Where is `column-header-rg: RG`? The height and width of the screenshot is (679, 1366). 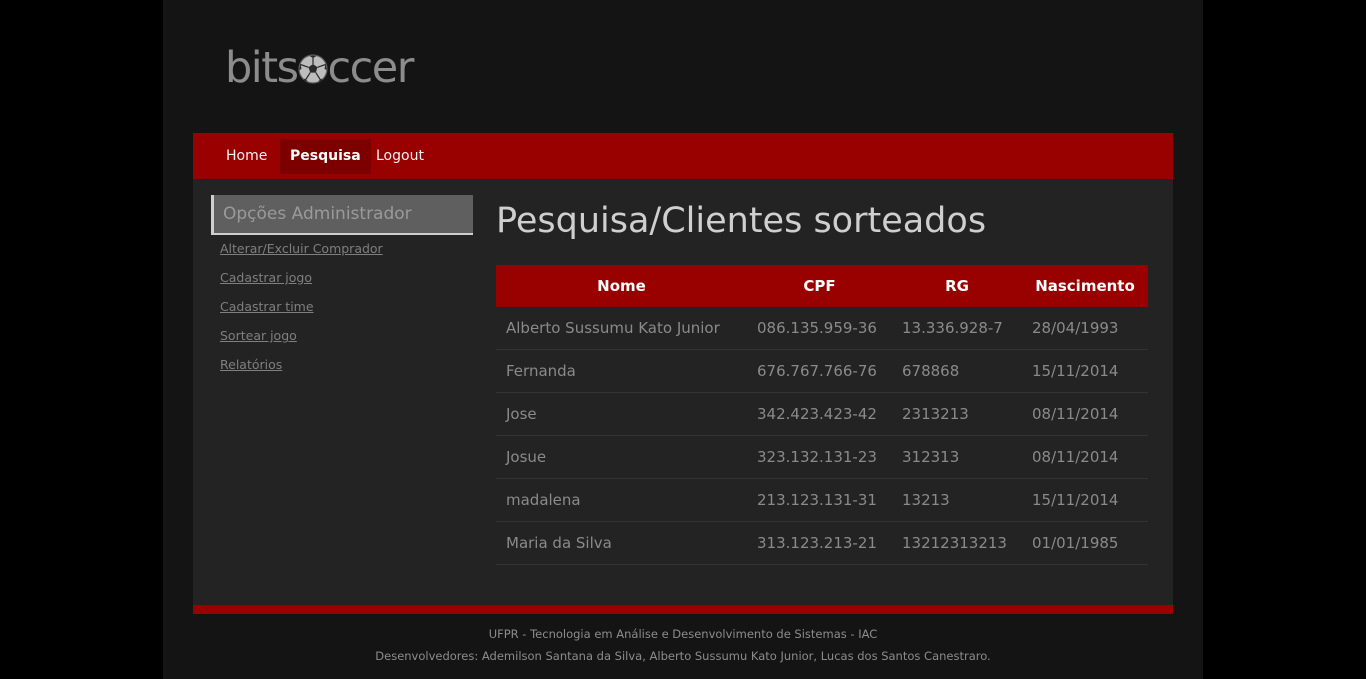 column-header-rg: RG is located at coordinates (957, 286).